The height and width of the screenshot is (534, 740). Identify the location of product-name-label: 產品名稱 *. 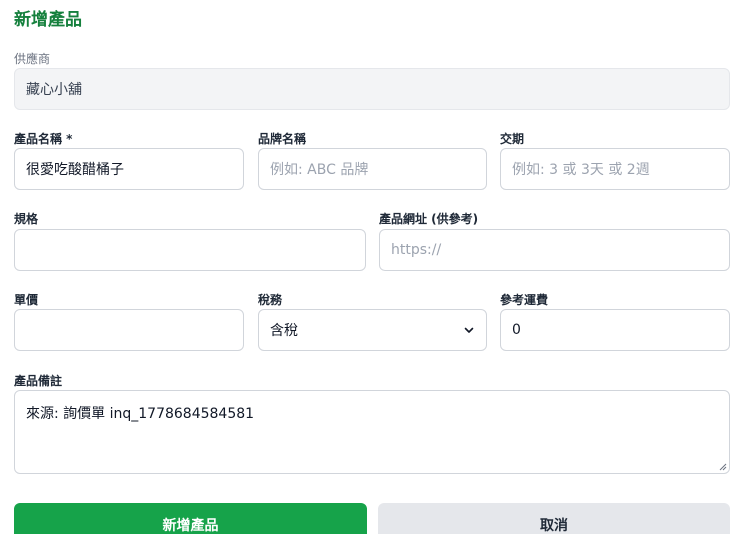
(43, 139).